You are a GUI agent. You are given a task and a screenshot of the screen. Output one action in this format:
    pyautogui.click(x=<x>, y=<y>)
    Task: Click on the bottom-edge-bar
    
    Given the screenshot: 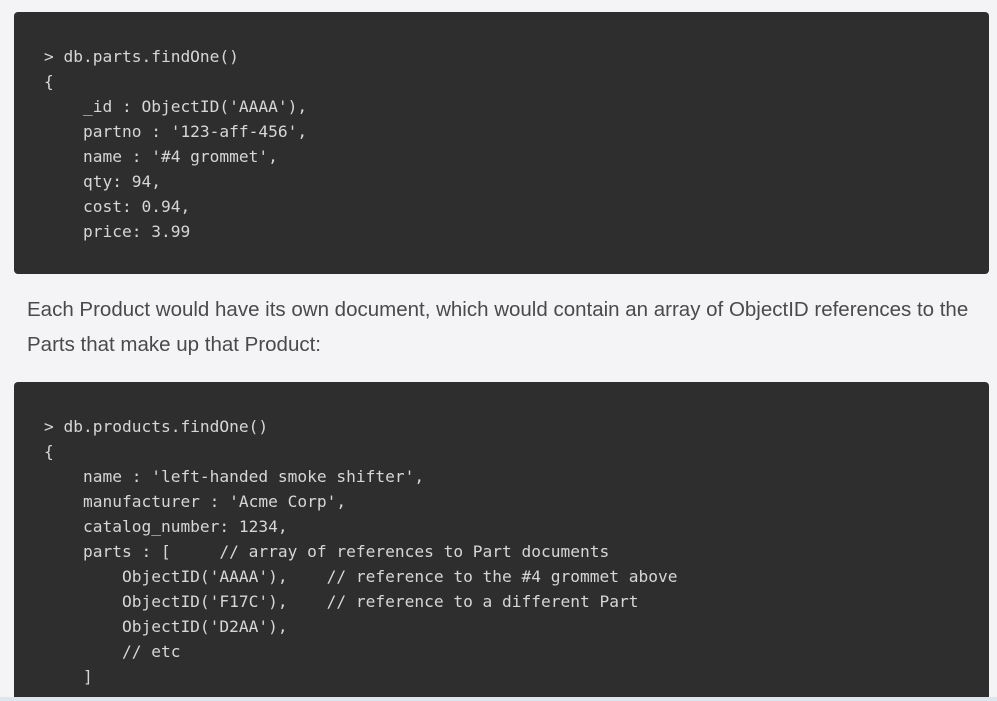 What is the action you would take?
    pyautogui.click(x=498, y=699)
    